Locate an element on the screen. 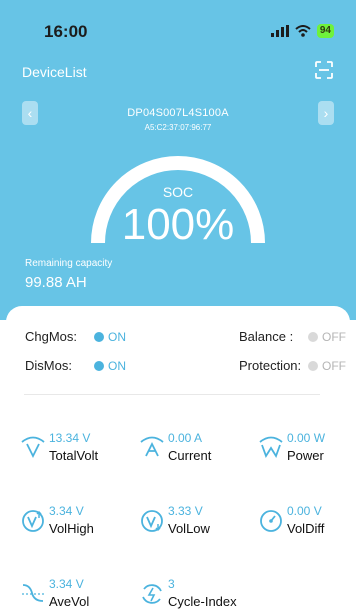  soc-value: 100% is located at coordinates (178, 224).